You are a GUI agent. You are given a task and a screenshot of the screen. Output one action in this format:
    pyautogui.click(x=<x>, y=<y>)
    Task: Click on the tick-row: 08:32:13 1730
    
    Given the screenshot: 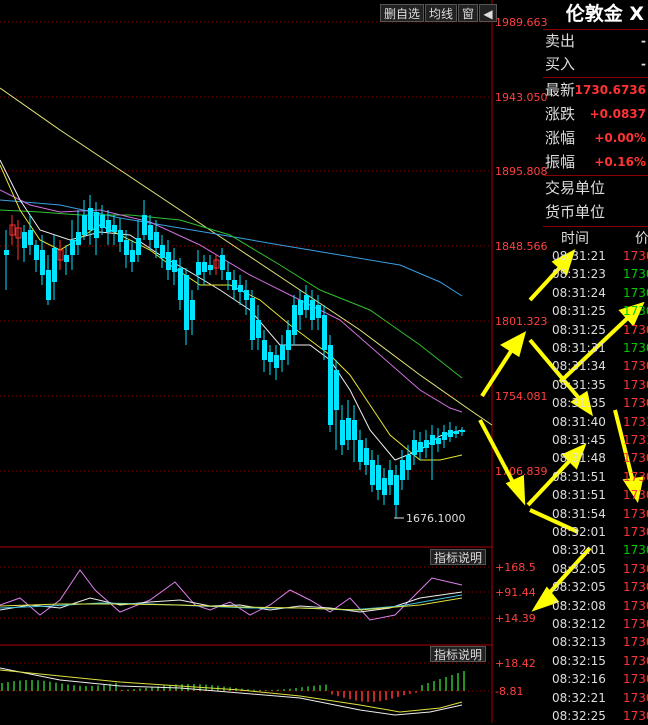 What is the action you would take?
    pyautogui.click(x=595, y=642)
    